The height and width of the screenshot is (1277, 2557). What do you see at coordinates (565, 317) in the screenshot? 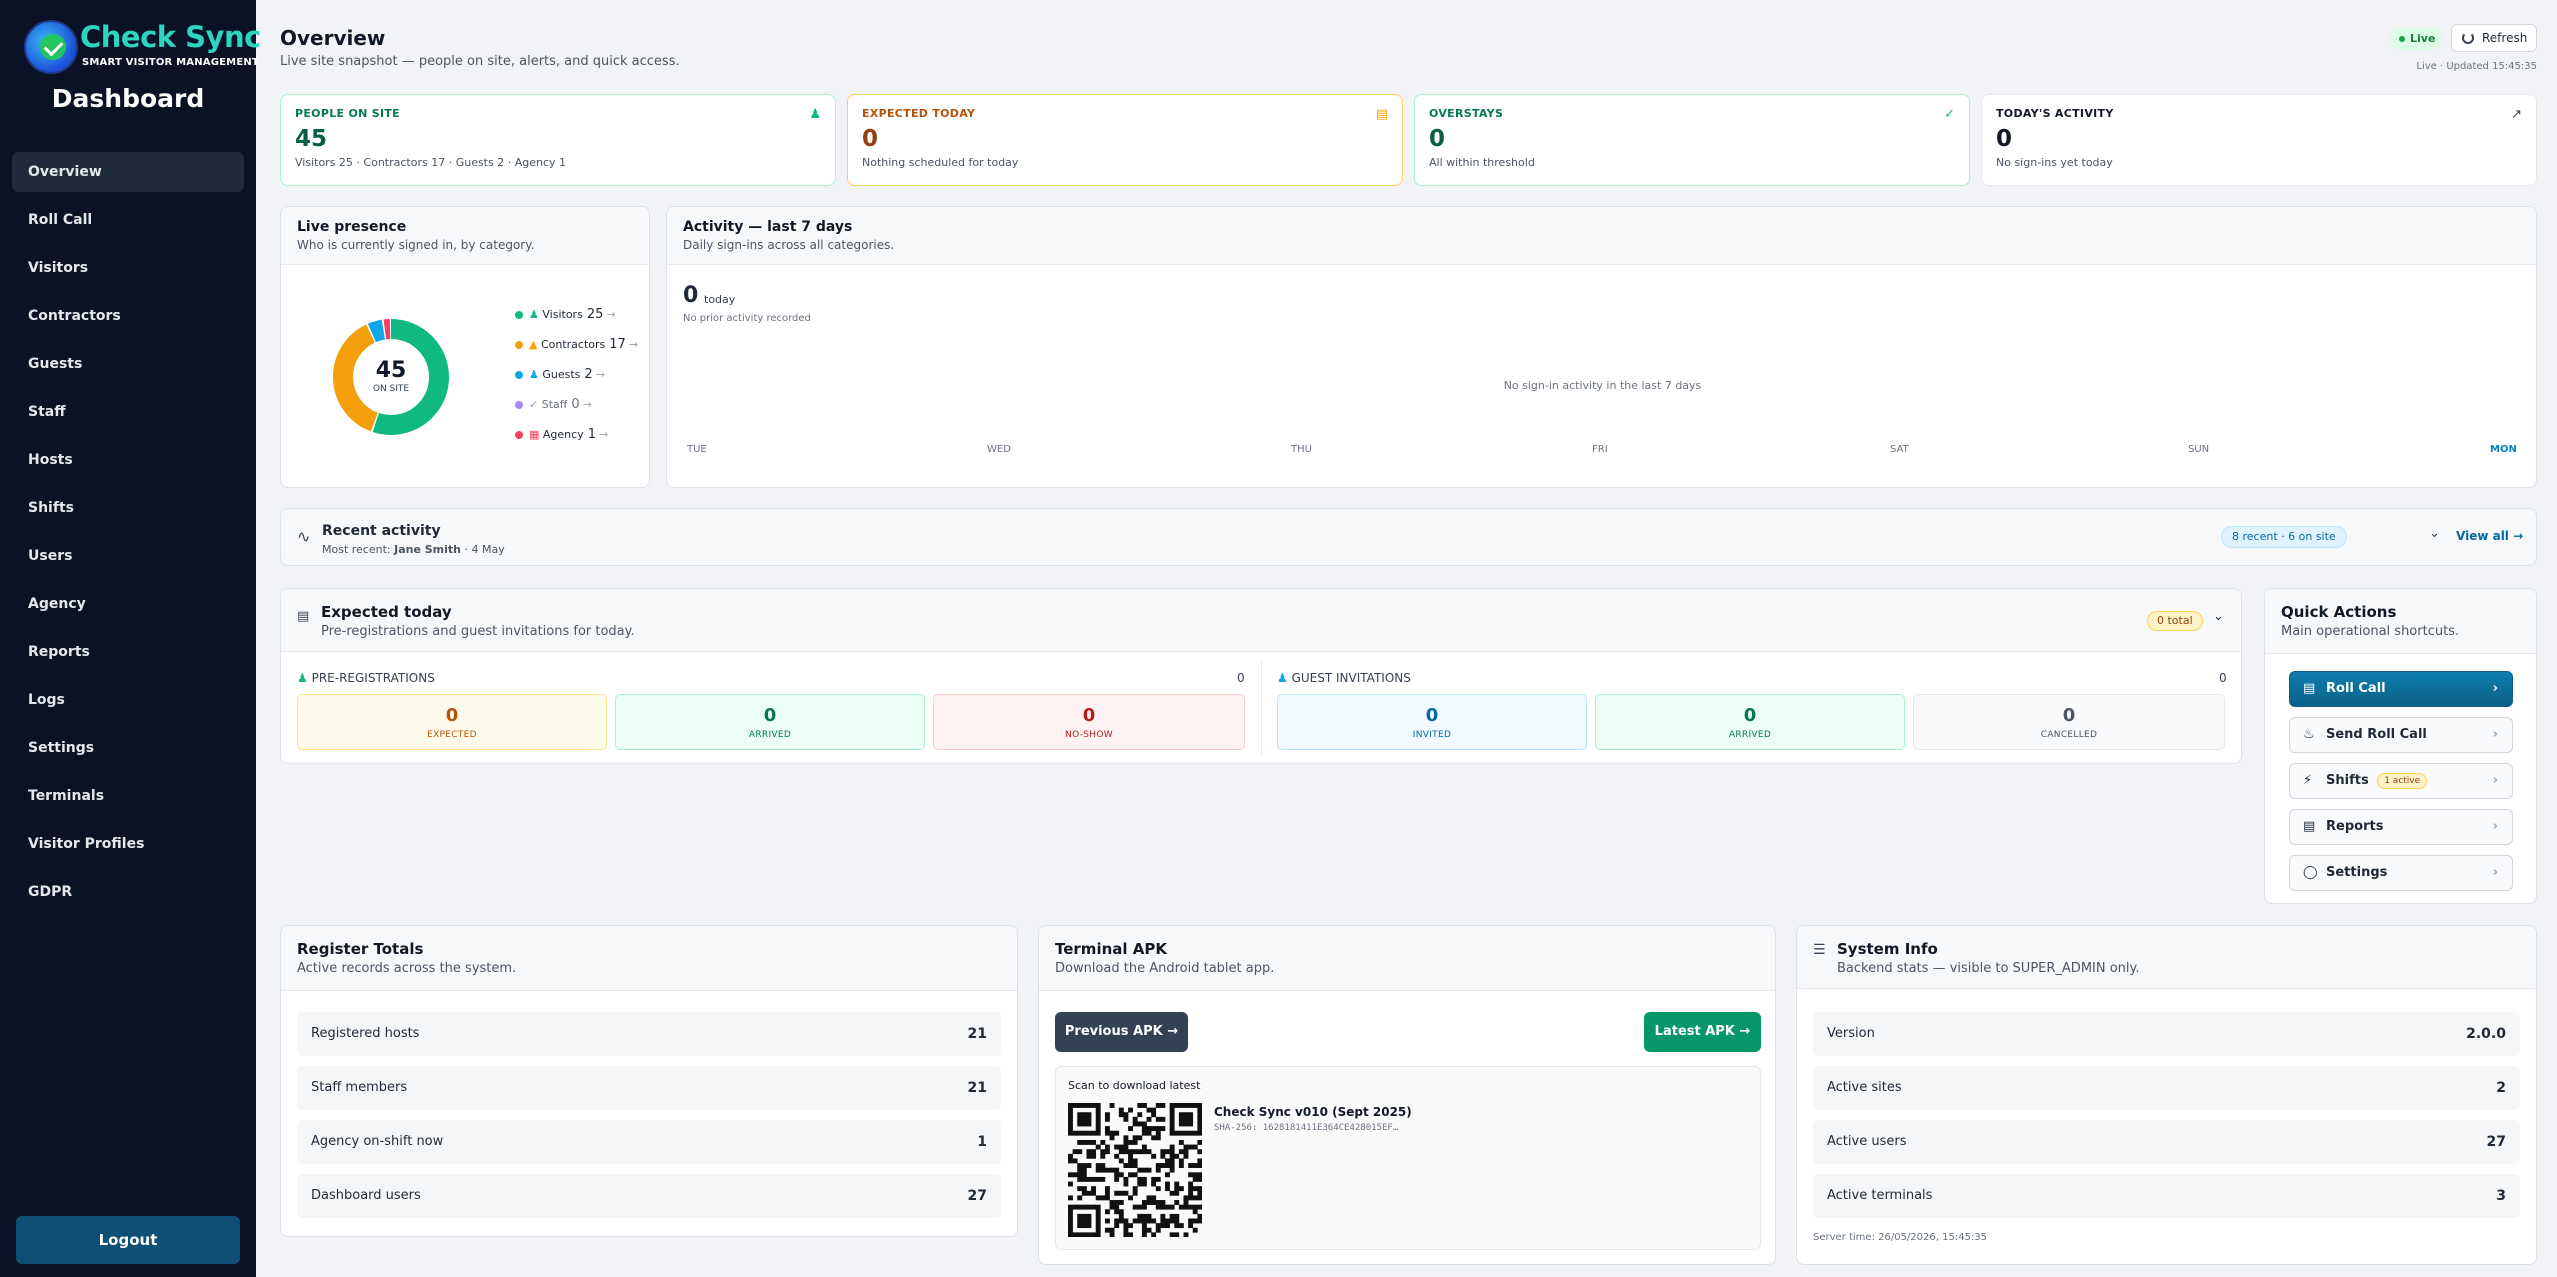
I see `legend-visitors: ♟ Visitors 25 →` at bounding box center [565, 317].